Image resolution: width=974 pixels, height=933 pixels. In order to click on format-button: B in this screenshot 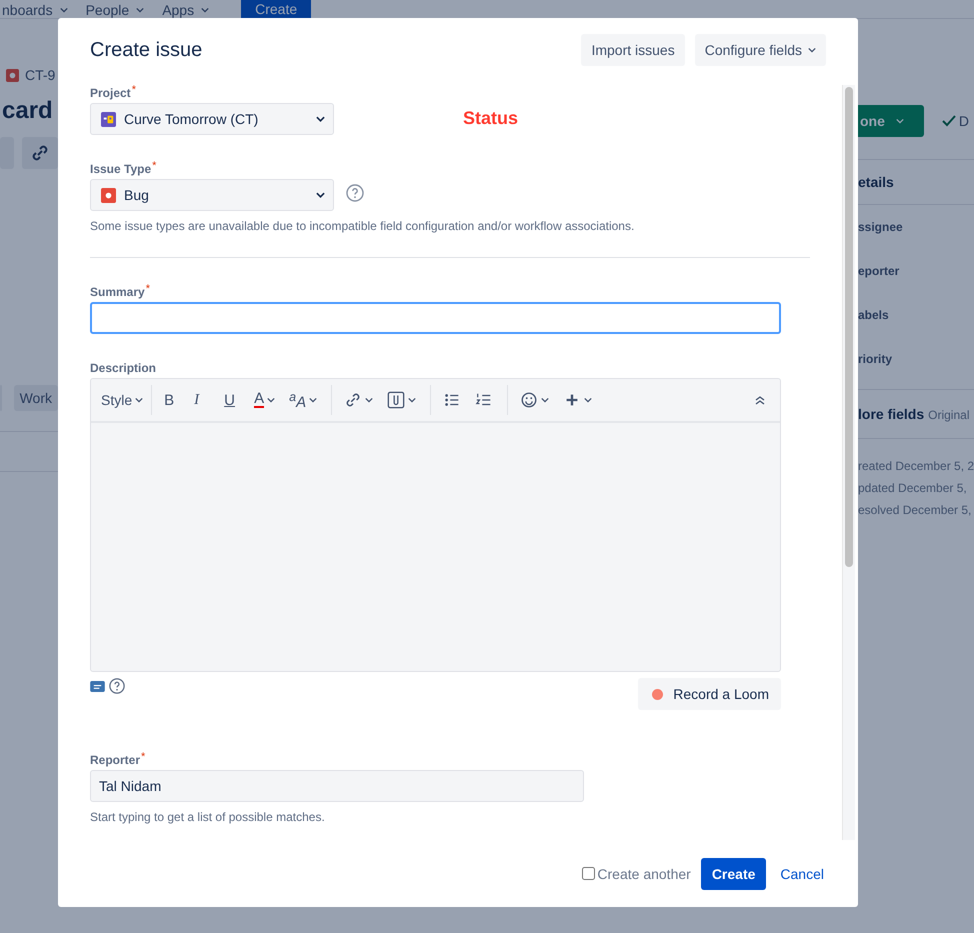, I will do `click(172, 400)`.